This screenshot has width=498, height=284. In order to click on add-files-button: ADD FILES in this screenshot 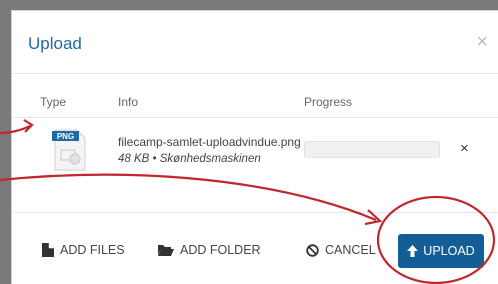, I will do `click(83, 250)`.